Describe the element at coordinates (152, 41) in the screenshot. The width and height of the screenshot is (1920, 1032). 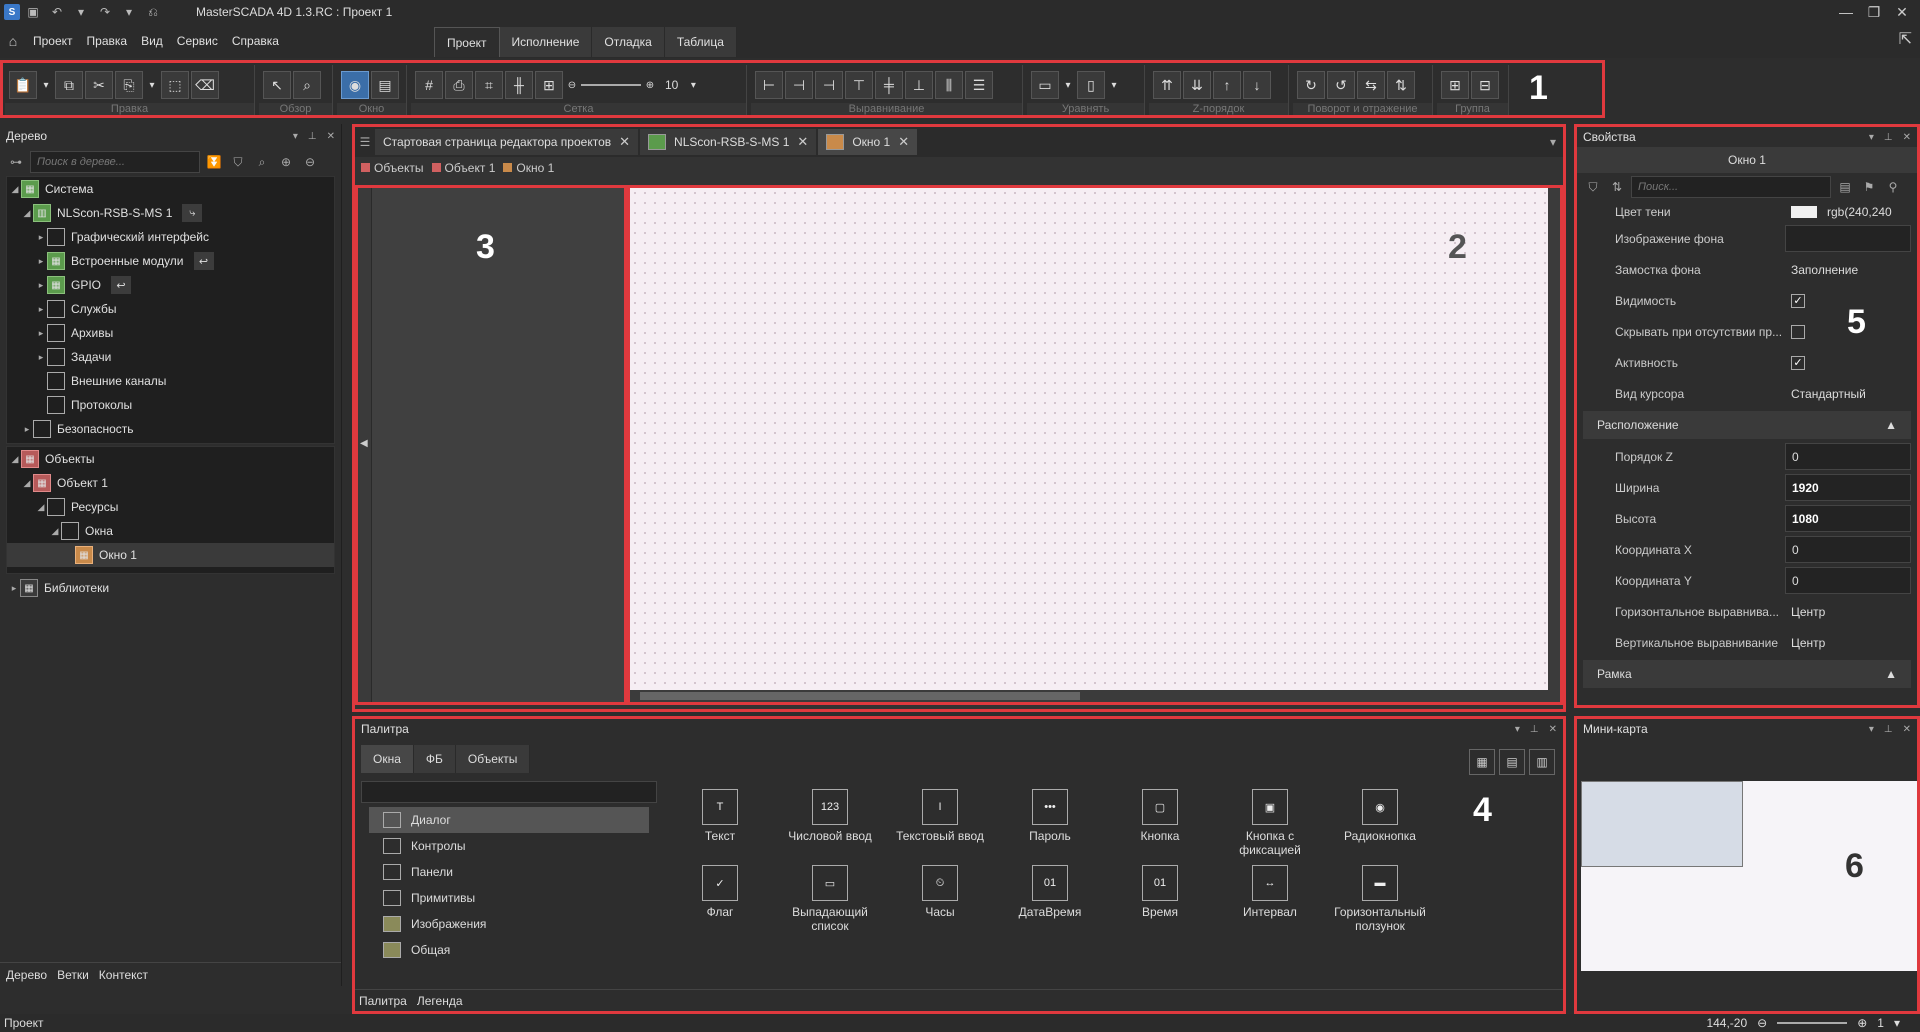
I see `menu-view: Вид` at that location.